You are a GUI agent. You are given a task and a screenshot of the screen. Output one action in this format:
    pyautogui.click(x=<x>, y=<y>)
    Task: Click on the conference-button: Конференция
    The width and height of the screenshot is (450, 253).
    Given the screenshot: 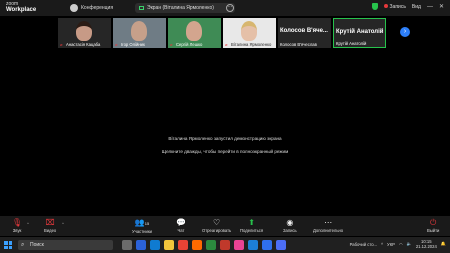 What is the action you would take?
    pyautogui.click(x=91, y=8)
    